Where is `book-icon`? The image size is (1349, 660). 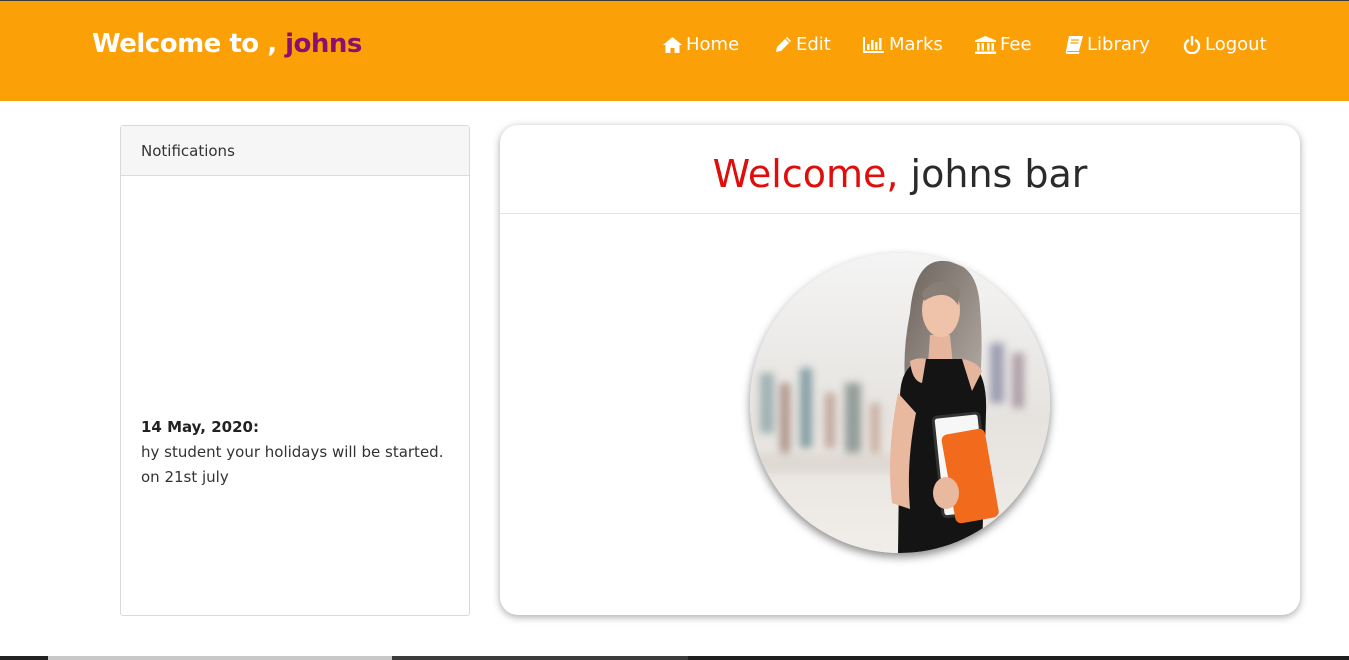
book-icon is located at coordinates (1074, 44).